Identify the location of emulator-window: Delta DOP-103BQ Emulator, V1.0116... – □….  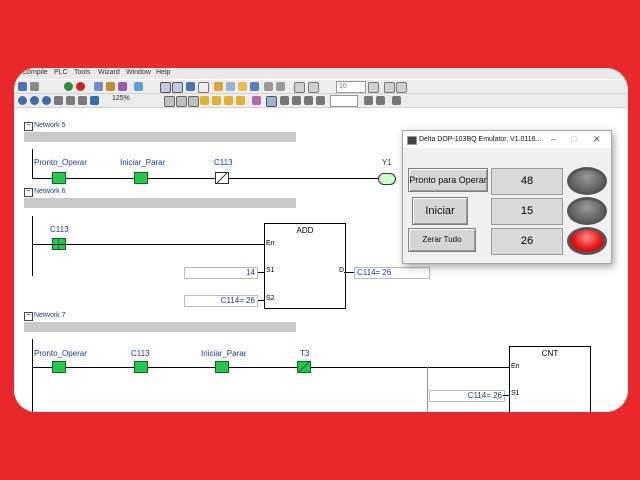
(507, 197).